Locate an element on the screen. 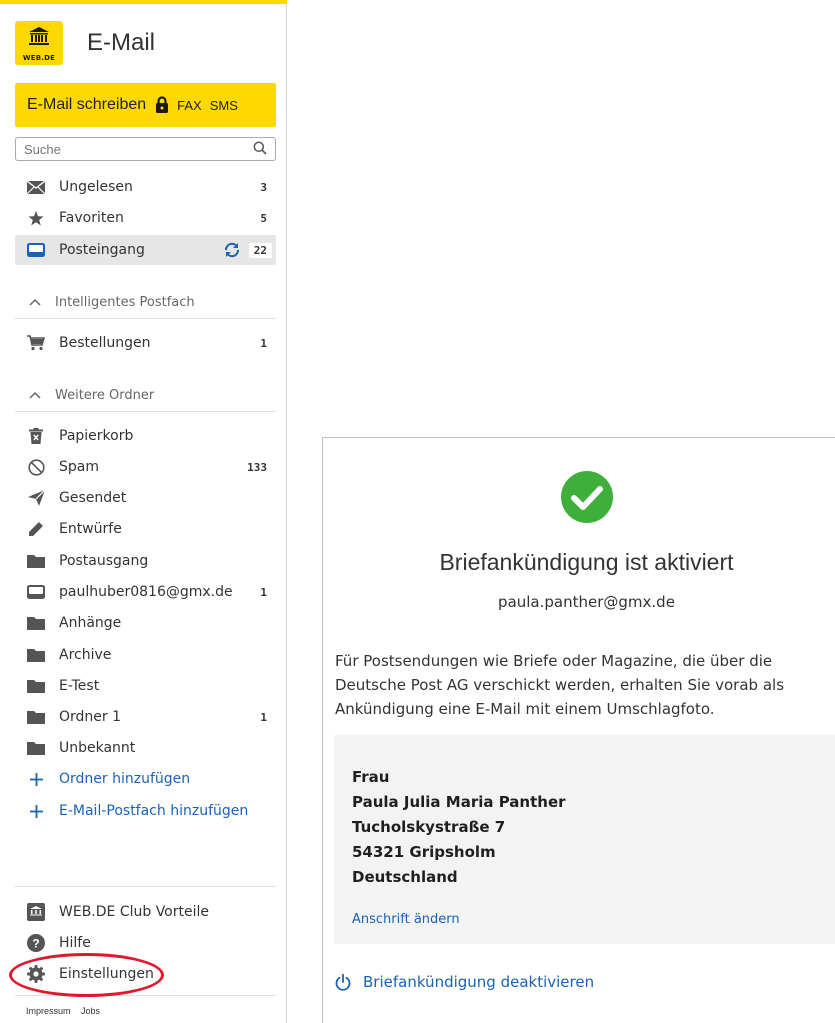 This screenshot has height=1023, width=835. address-street: Tucholskystraße 7 is located at coordinates (429, 827).